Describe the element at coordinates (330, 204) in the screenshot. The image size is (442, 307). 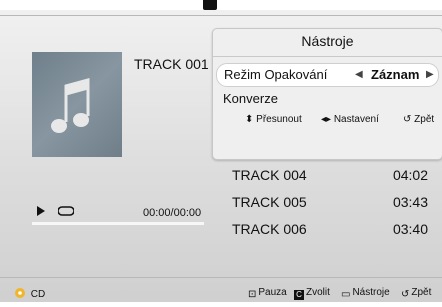
I see `track-list-item: TRACK 005 03:43` at that location.